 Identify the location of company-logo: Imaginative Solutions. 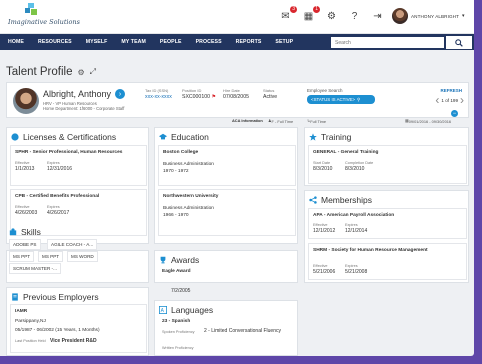
(44, 17).